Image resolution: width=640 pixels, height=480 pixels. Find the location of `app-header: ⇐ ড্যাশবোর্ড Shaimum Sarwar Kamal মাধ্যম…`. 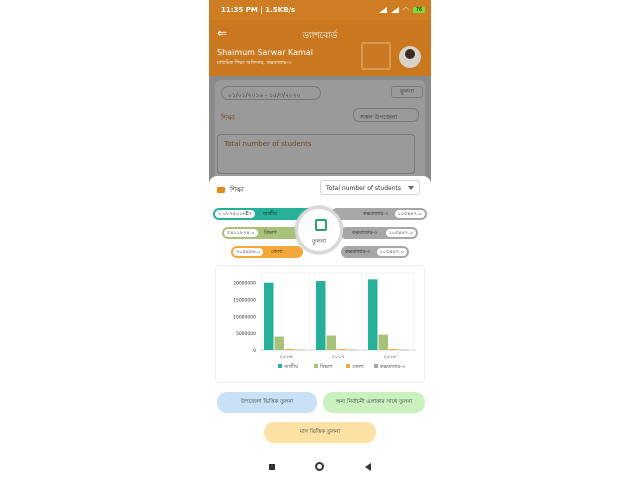

app-header: ⇐ ড্যাশবোর্ড Shaimum Sarwar Kamal মাধ্যম… is located at coordinates (320, 48).